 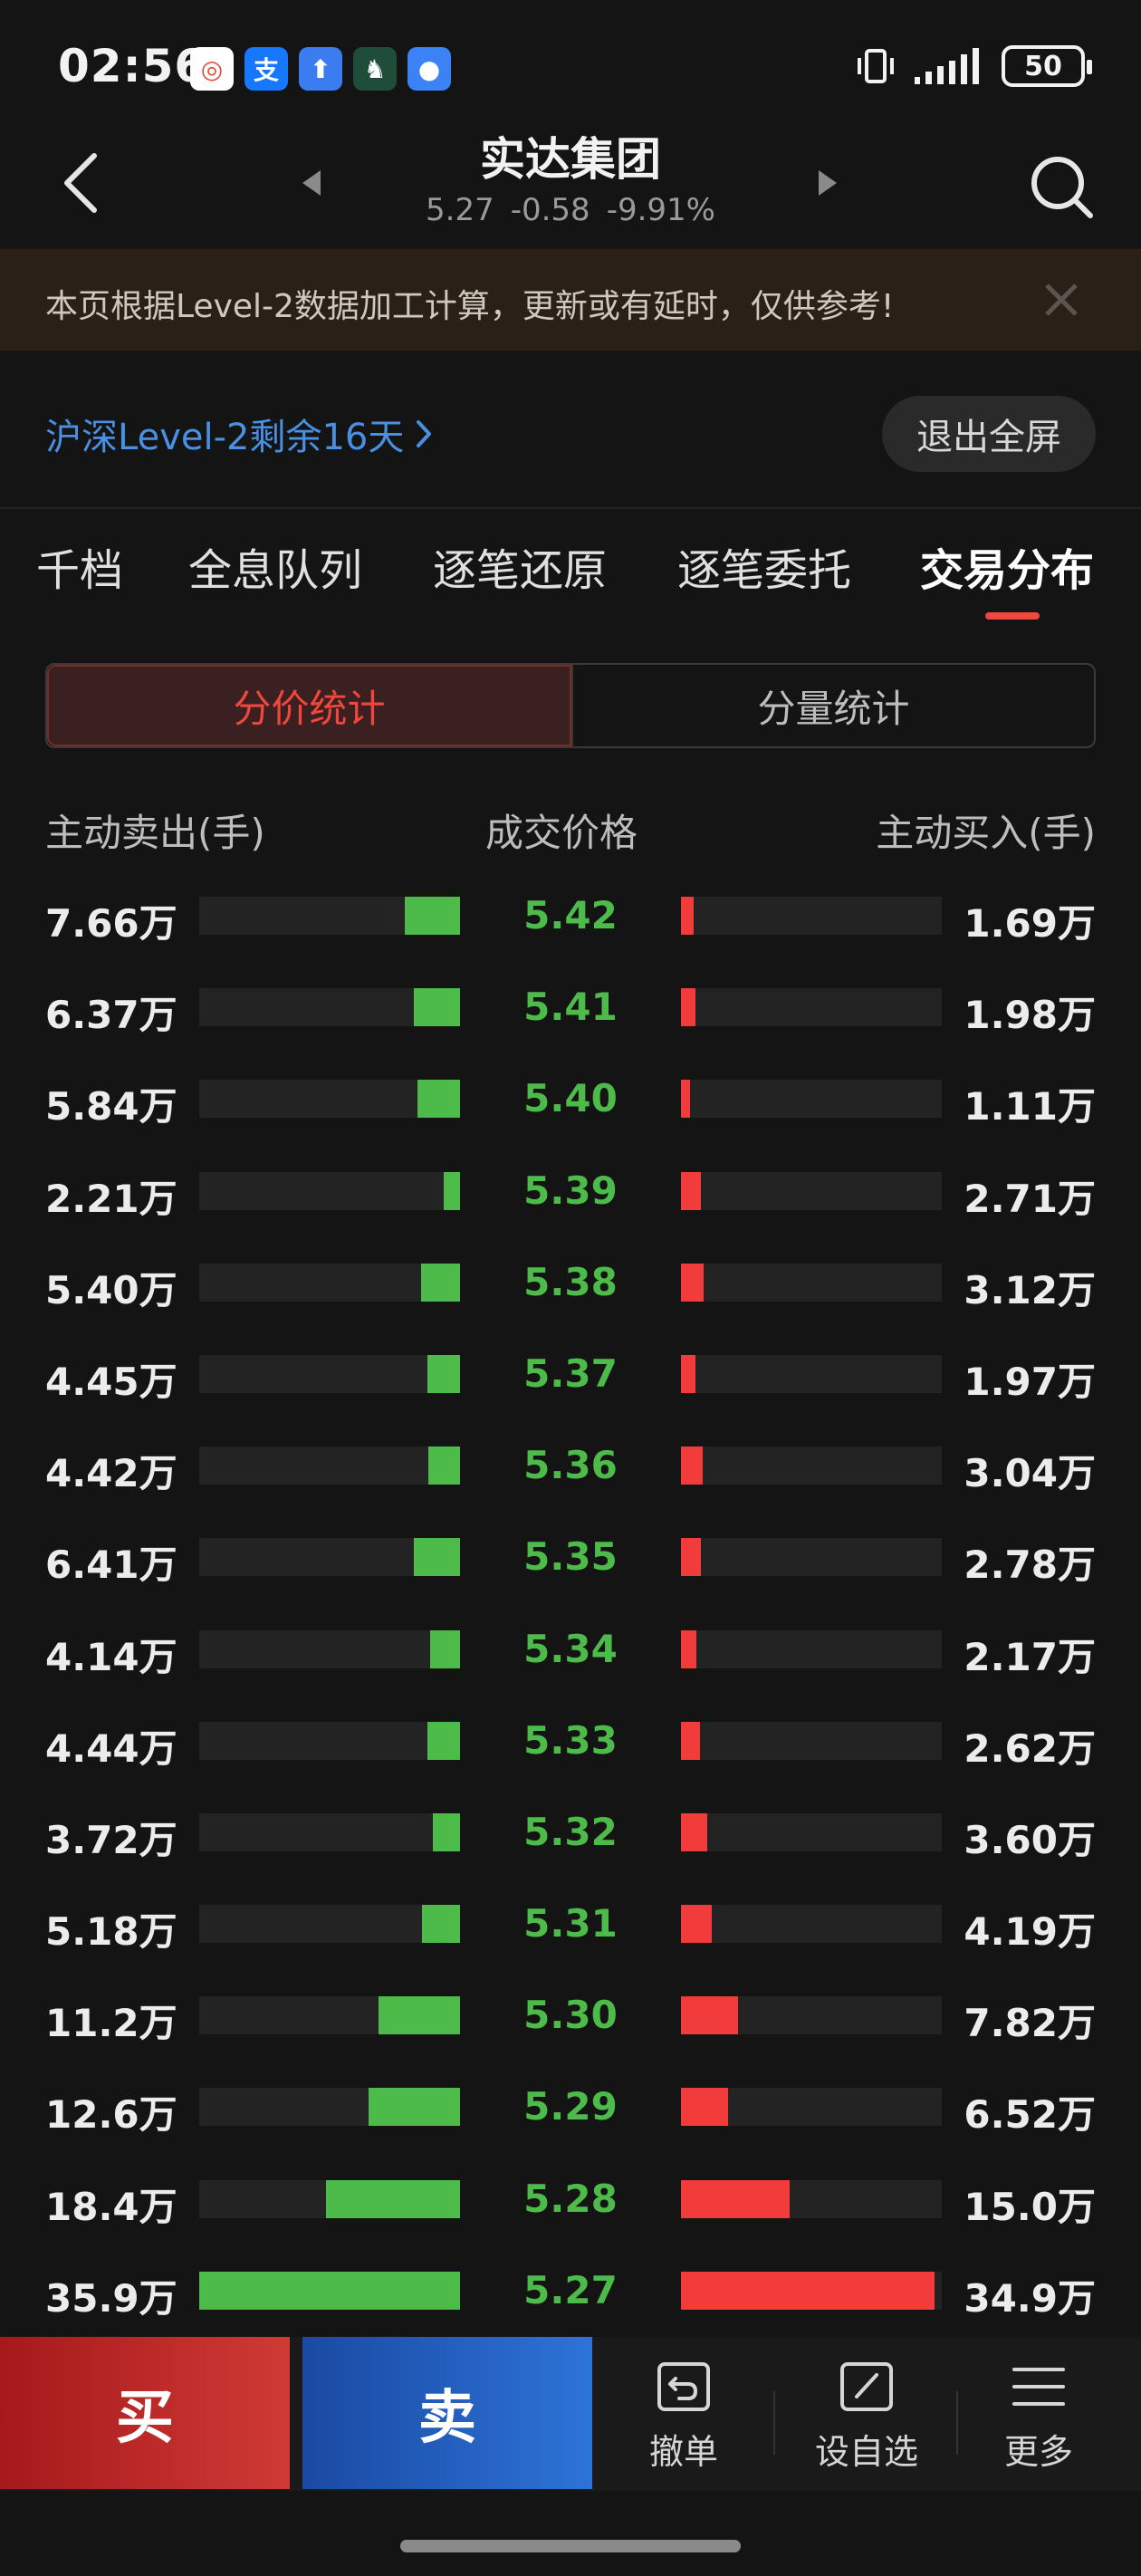 What do you see at coordinates (1007, 566) in the screenshot?
I see `tab-trade-distribution: 交易分布` at bounding box center [1007, 566].